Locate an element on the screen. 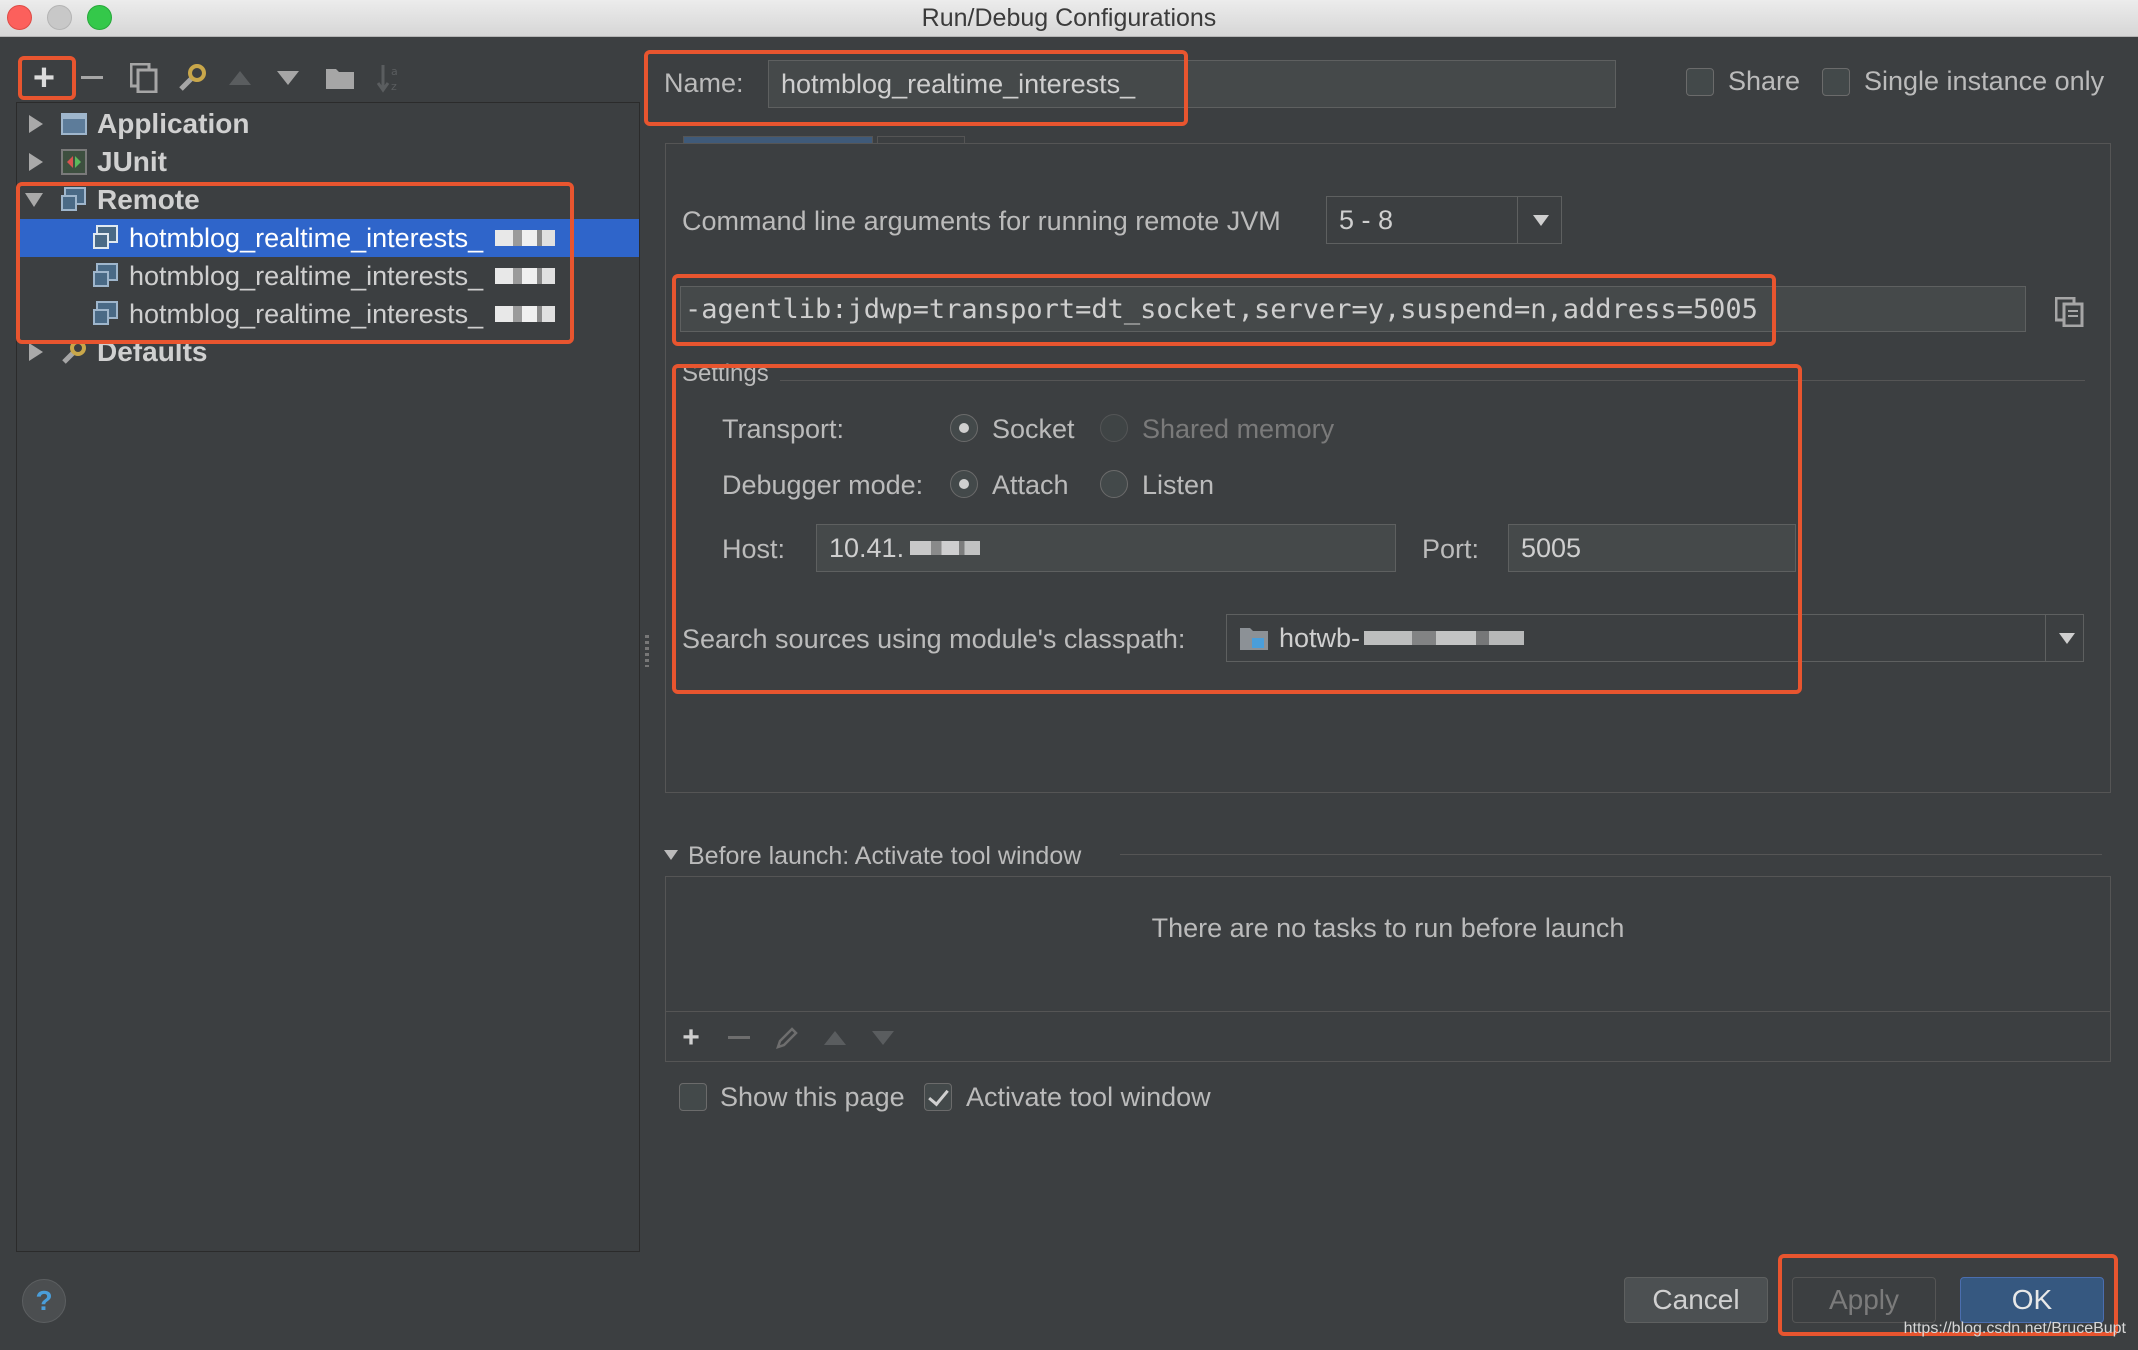 The height and width of the screenshot is (1350, 2138). show-this-page-checkbox is located at coordinates (693, 1097).